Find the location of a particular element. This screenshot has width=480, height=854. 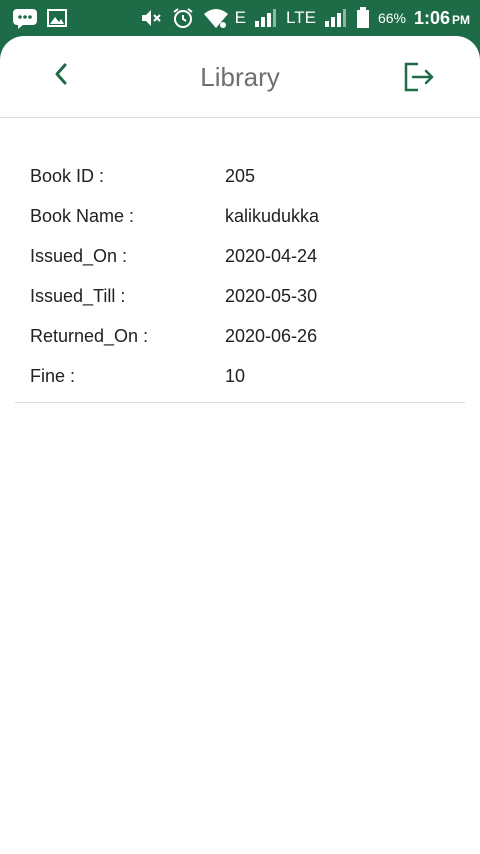

mute-icon is located at coordinates (151, 18).